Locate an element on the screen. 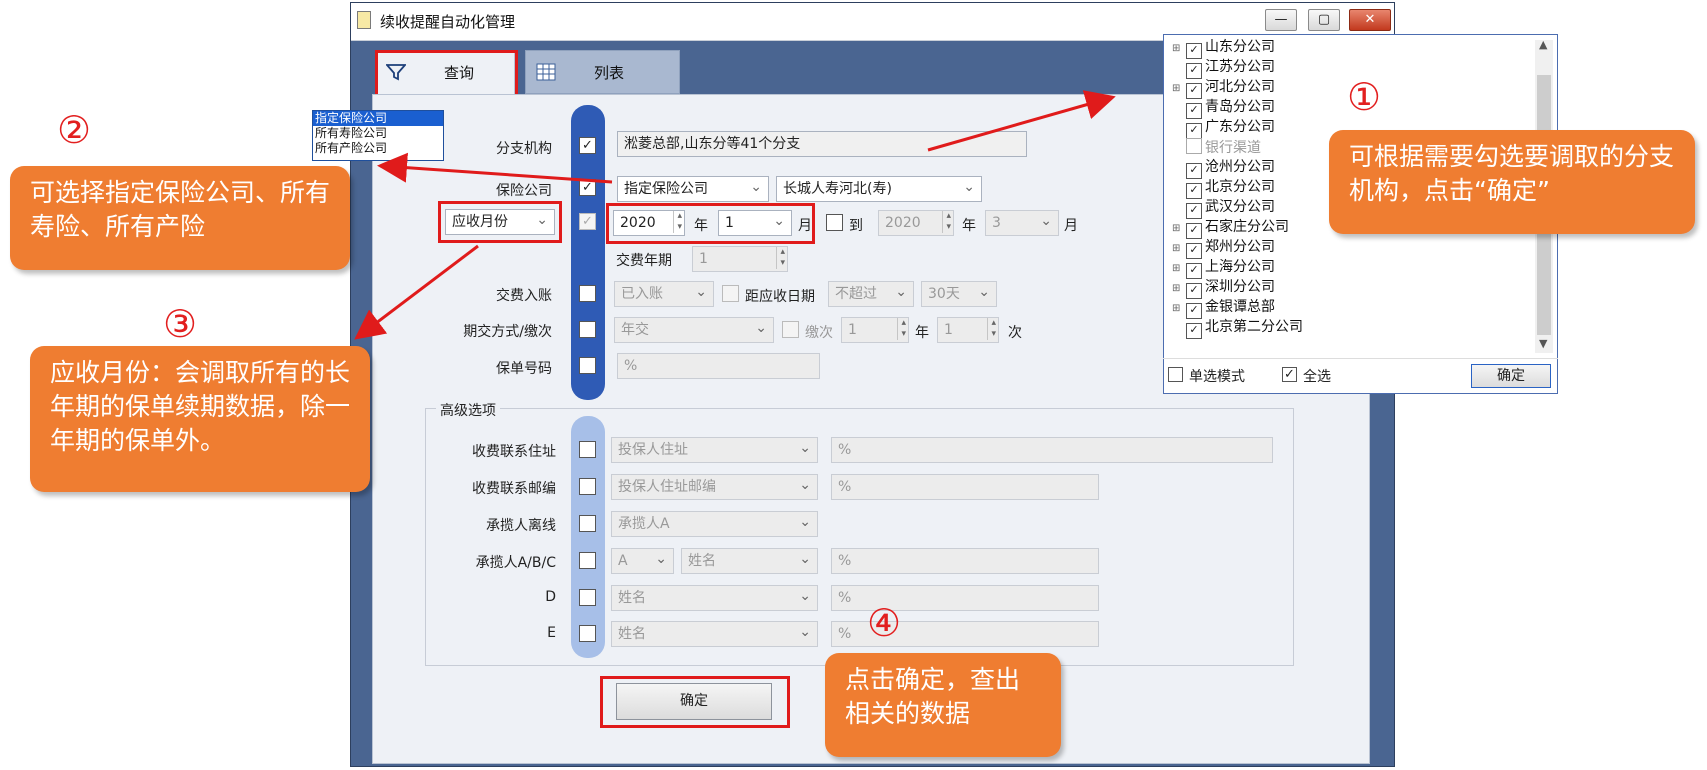  scroll-down-icon: ▼ is located at coordinates (1543, 343).